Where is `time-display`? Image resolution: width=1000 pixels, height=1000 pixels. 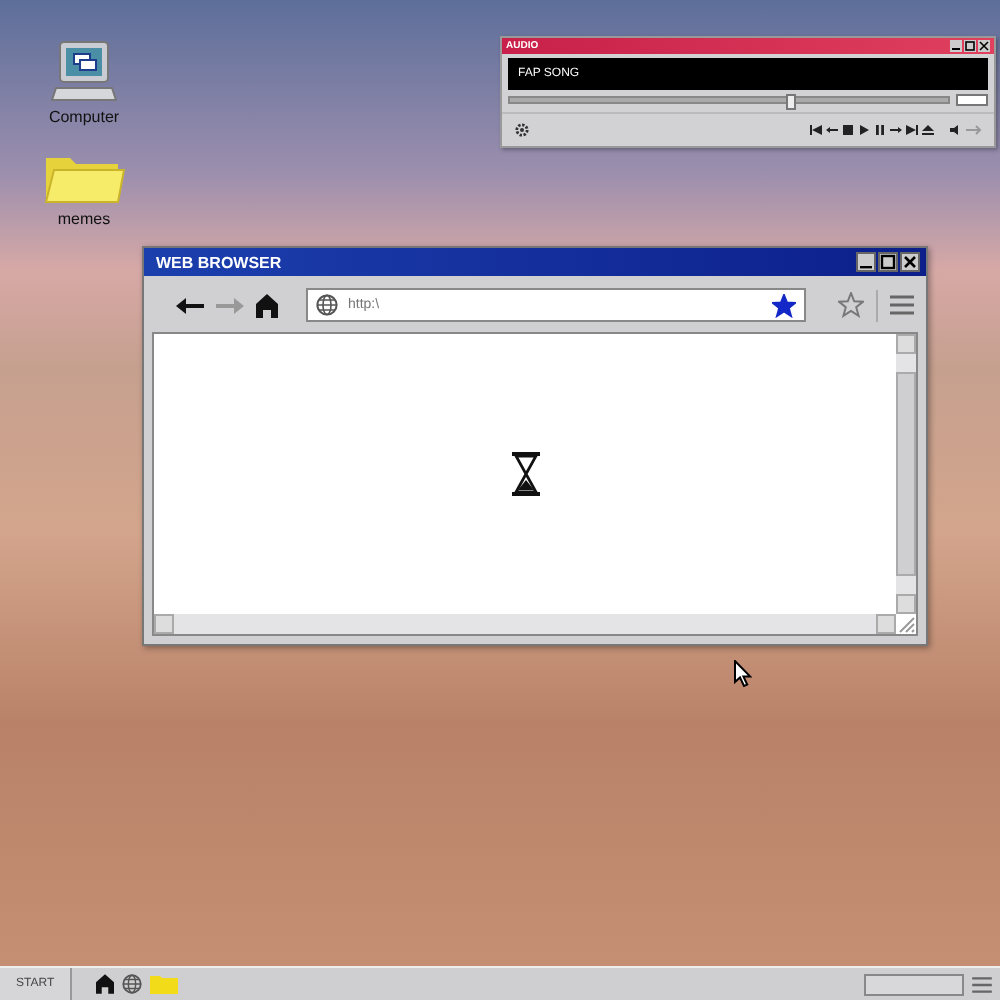 time-display is located at coordinates (972, 100).